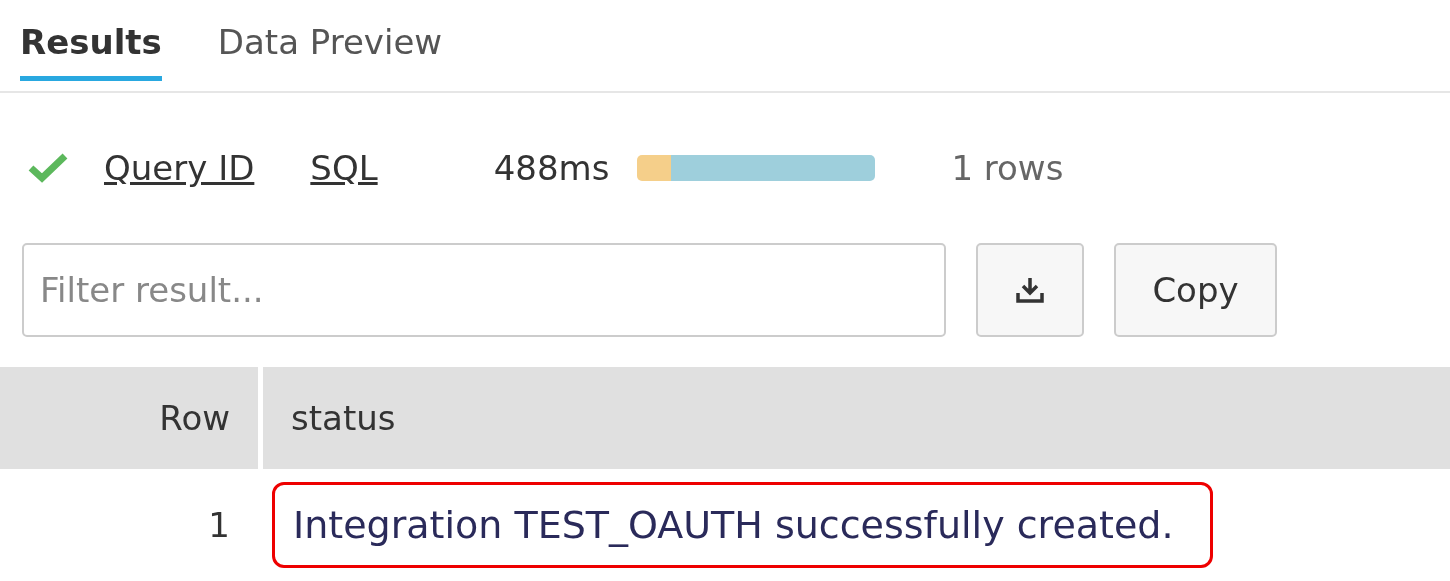 The image size is (1450, 581). Describe the element at coordinates (91, 51) in the screenshot. I see `tab: Results` at that location.